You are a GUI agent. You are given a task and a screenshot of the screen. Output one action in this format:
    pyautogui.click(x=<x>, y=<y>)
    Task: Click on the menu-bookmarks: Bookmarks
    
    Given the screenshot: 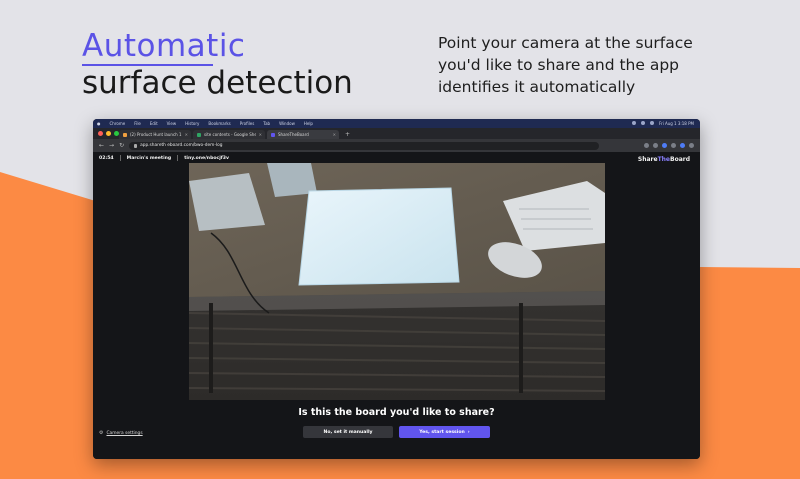 What is the action you would take?
    pyautogui.click(x=219, y=123)
    